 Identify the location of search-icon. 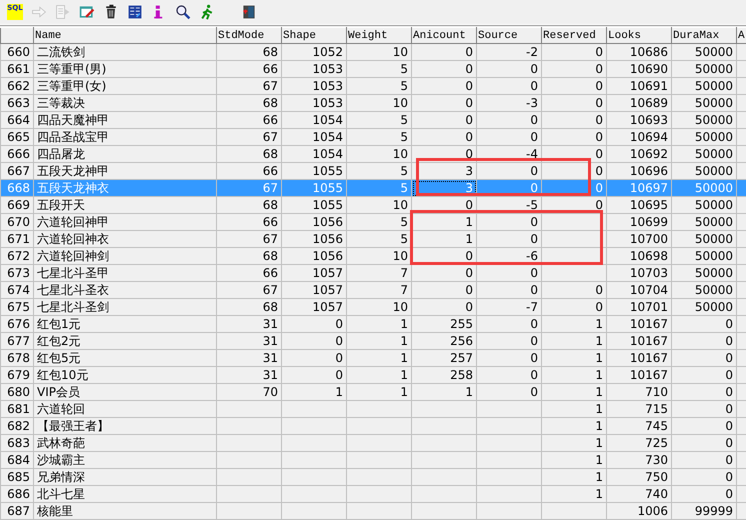
(183, 12).